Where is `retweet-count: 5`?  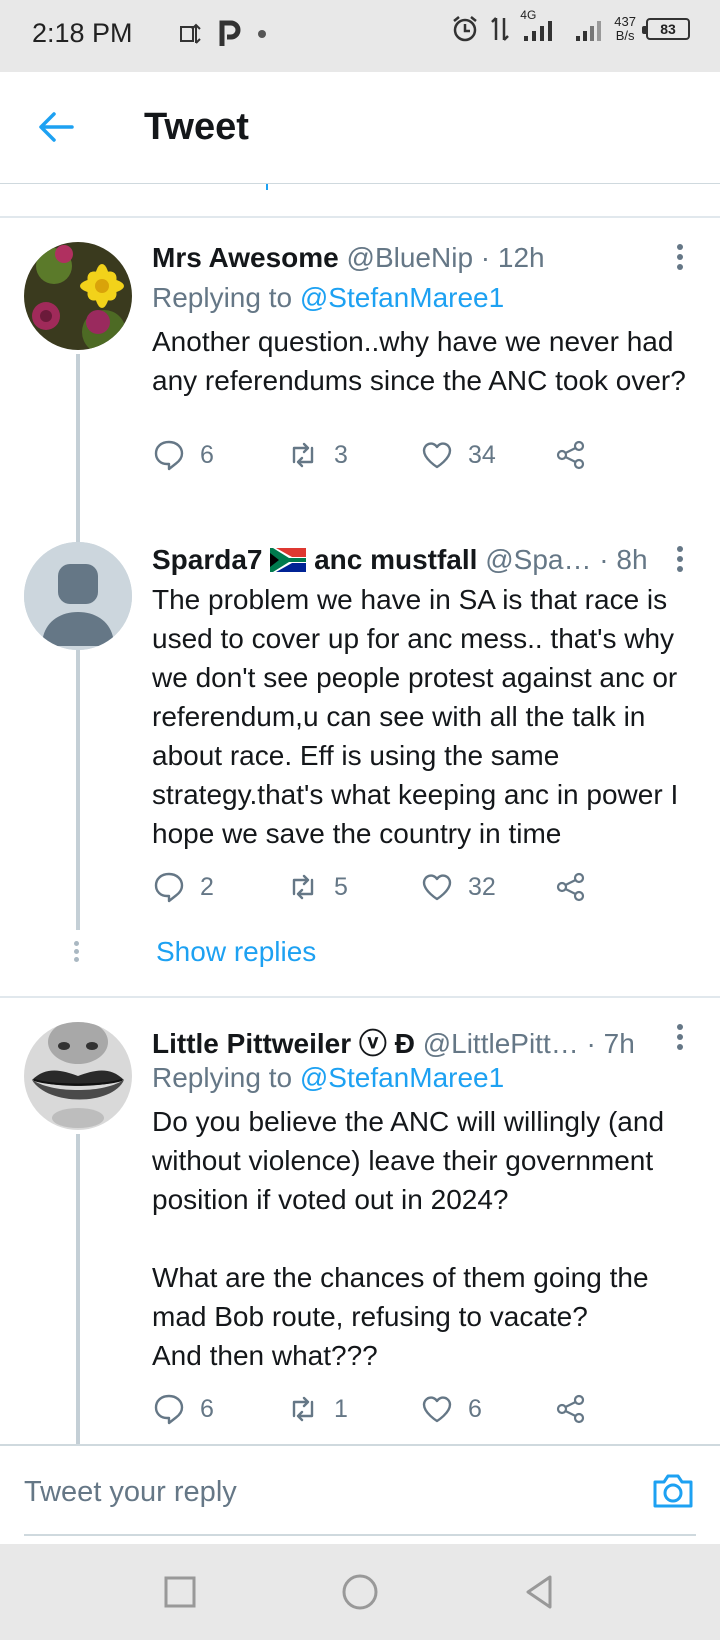
retweet-count: 5 is located at coordinates (341, 886).